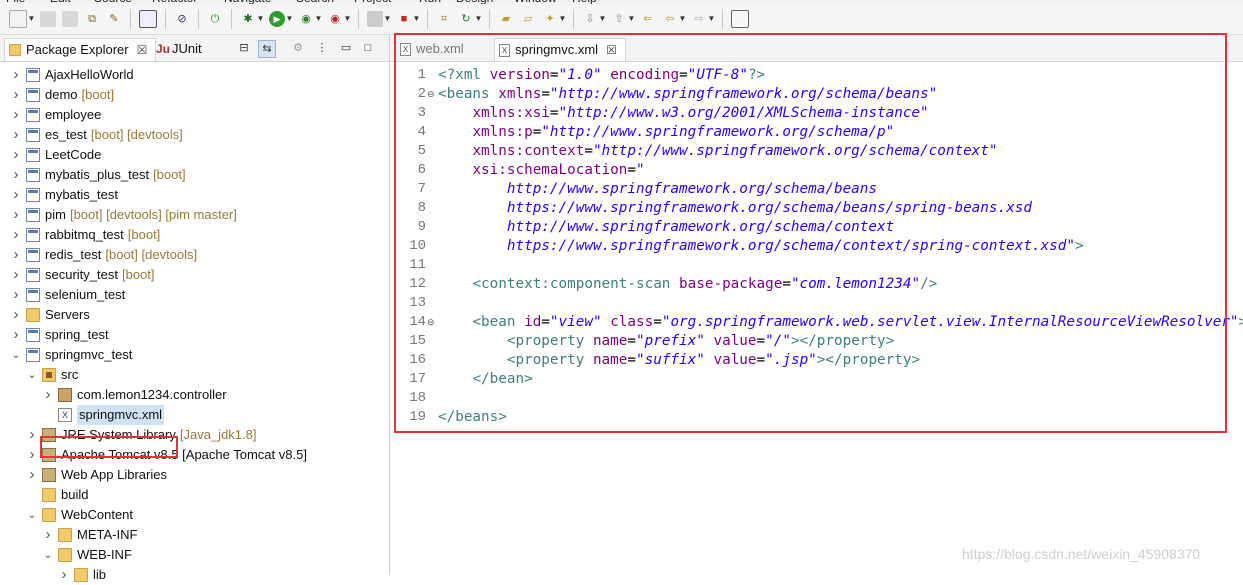 This screenshot has width=1243, height=585. Describe the element at coordinates (87, 555) in the screenshot. I see `tree-item: ⌄ WEB-INF` at that location.